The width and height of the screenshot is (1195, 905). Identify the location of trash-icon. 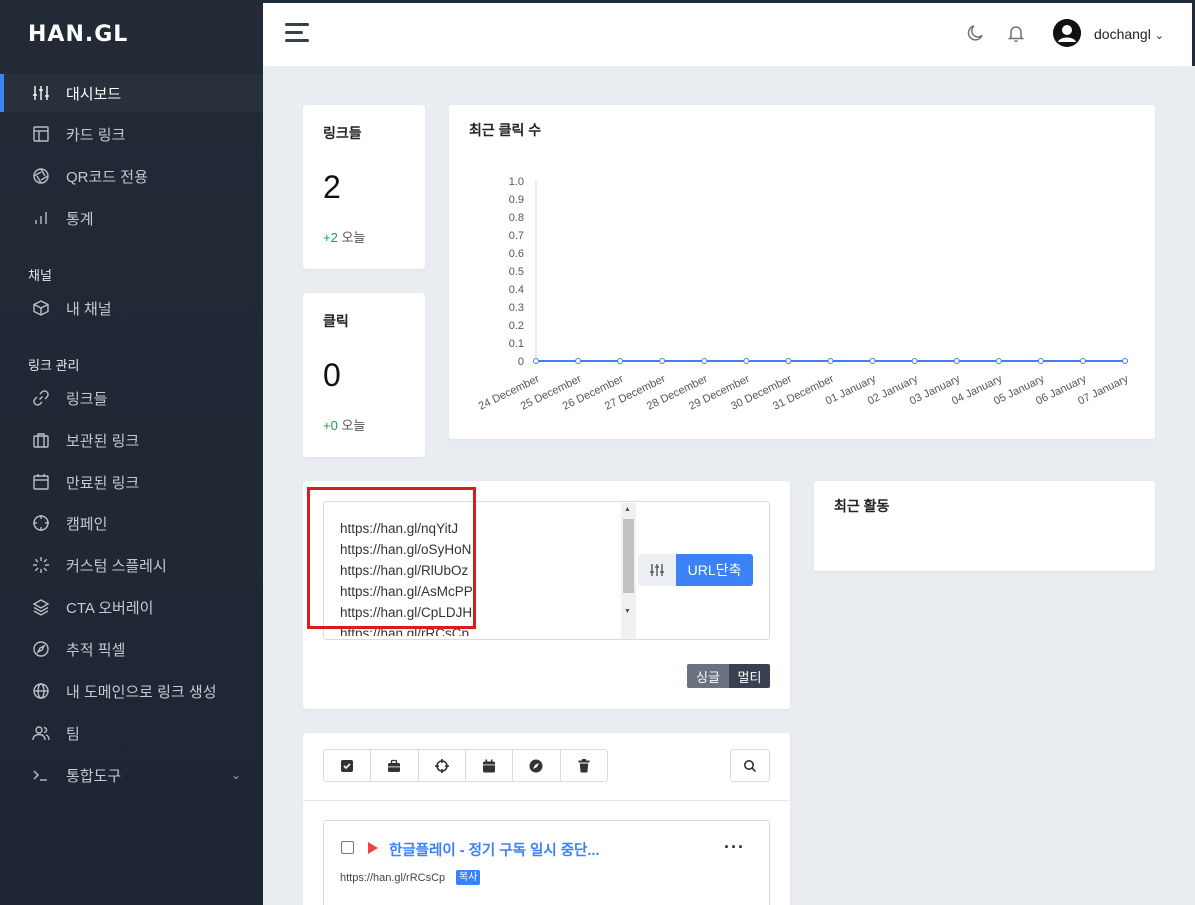
(584, 765).